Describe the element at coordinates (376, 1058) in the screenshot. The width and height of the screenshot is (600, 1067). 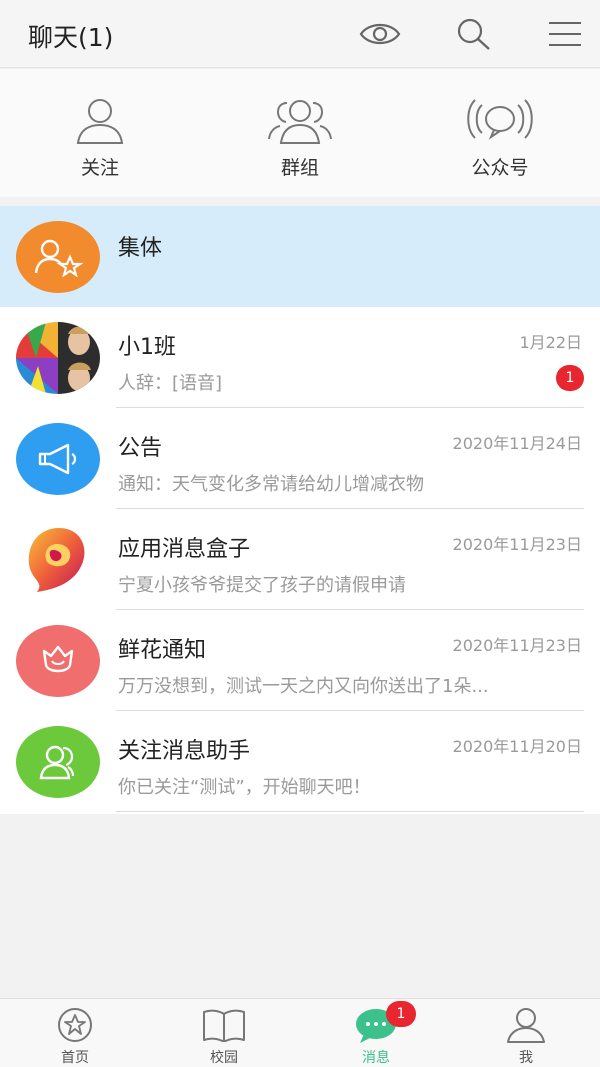
I see `tab-label: 消息` at that location.